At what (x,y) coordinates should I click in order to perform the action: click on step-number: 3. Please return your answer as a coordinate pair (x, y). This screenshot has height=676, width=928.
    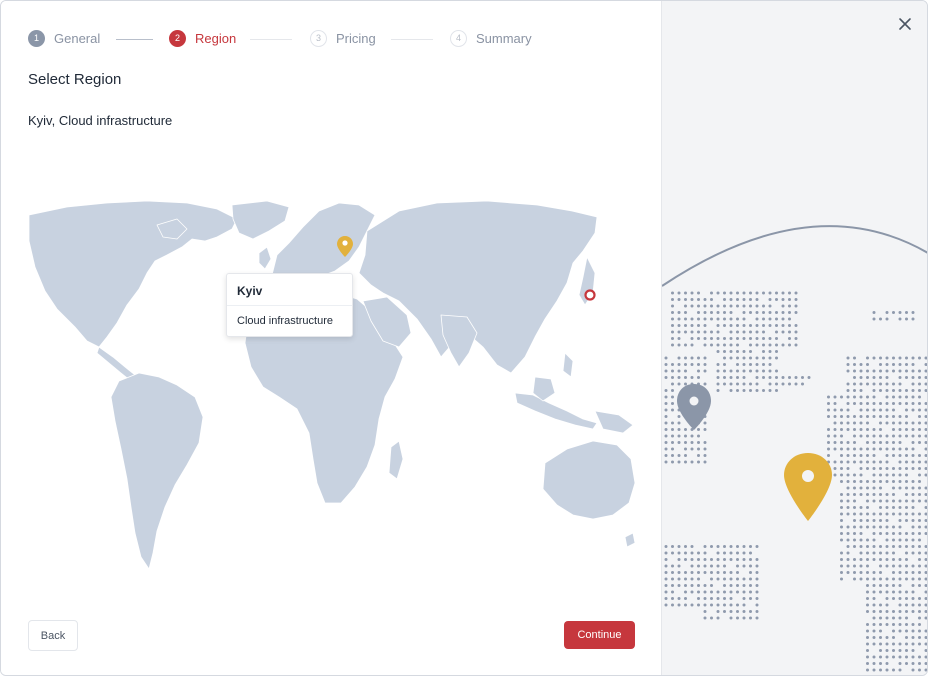
    Looking at the image, I should click on (318, 38).